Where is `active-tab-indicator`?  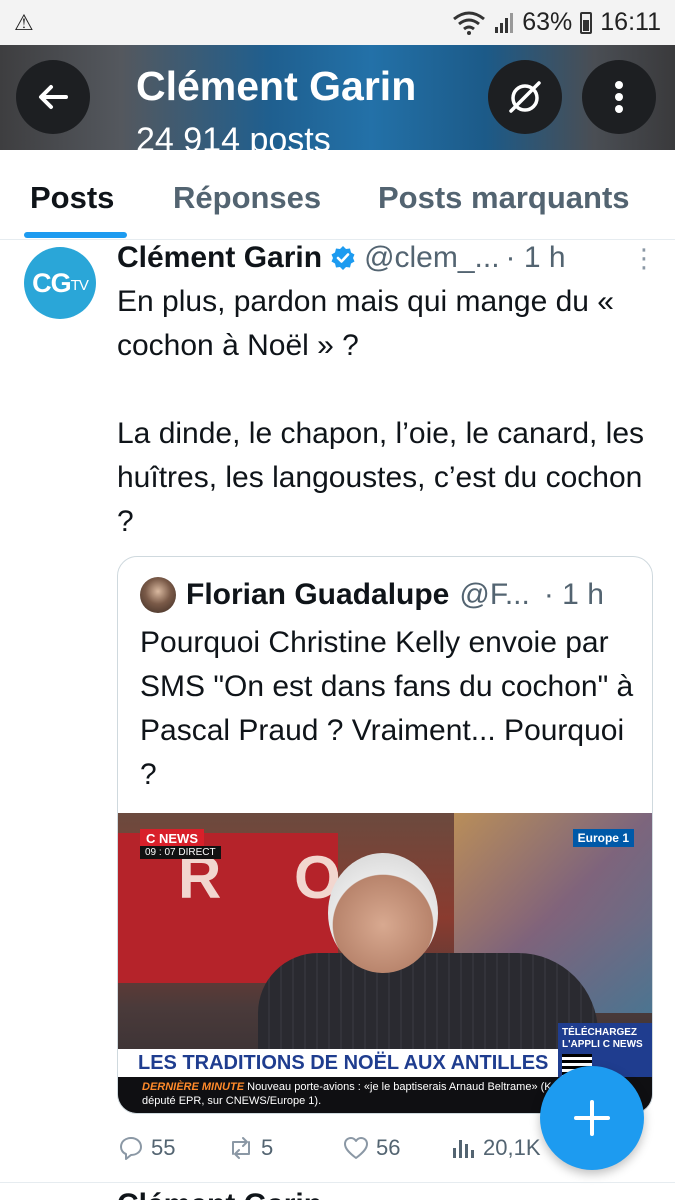
active-tab-indicator is located at coordinates (75, 235).